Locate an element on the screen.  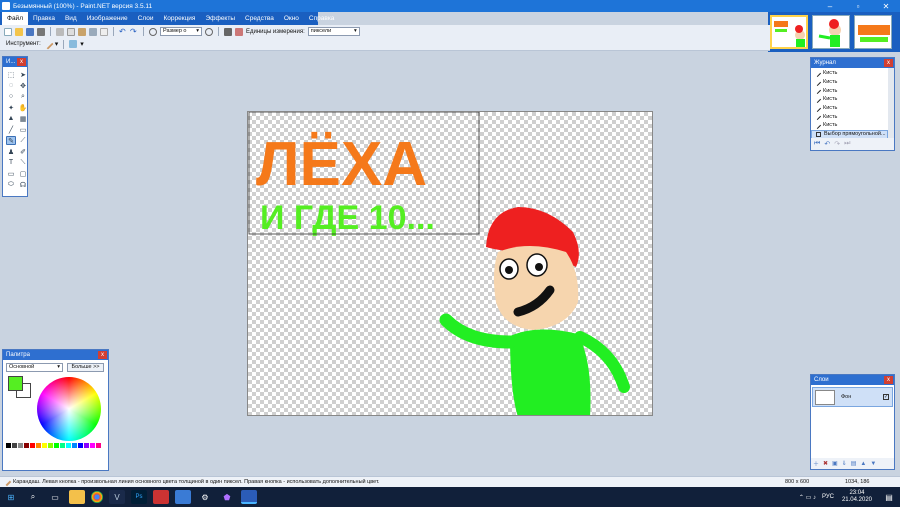
layer-item: Фон ✓ is located at coordinates (852, 397).